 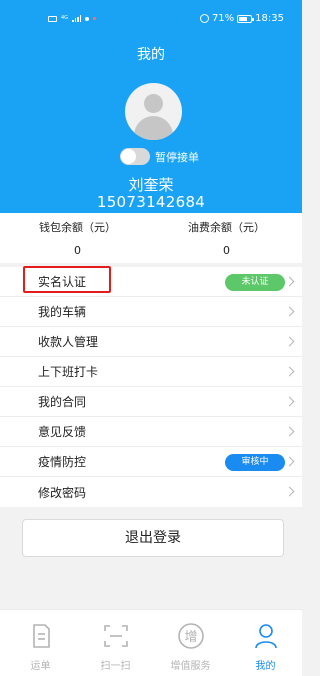 What do you see at coordinates (153, 128) in the screenshot?
I see `avatar-body-icon` at bounding box center [153, 128].